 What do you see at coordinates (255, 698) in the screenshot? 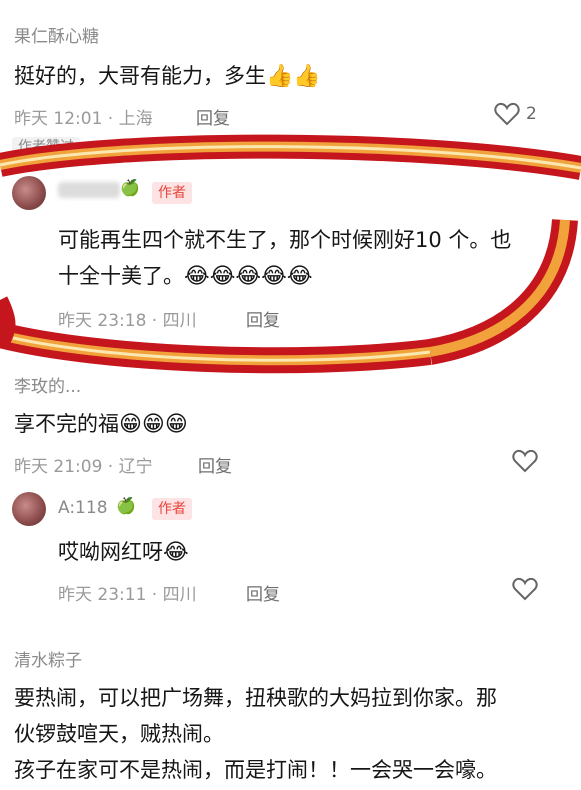
I see `comment-text-line: 要热闹，可以把广场舞，扭秧歌的大妈拉到你家。那` at bounding box center [255, 698].